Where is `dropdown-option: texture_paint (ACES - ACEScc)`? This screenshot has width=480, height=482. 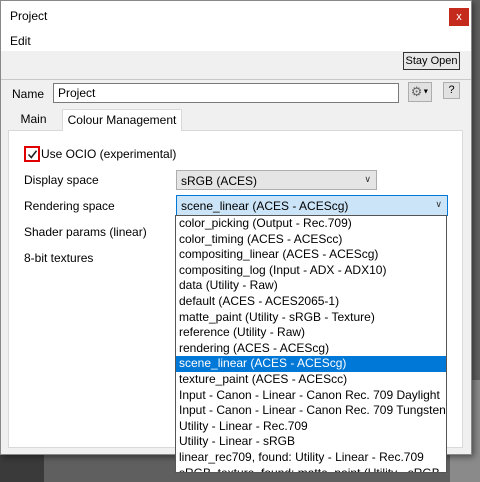
dropdown-option: texture_paint (ACES - ACEScc) is located at coordinates (311, 380).